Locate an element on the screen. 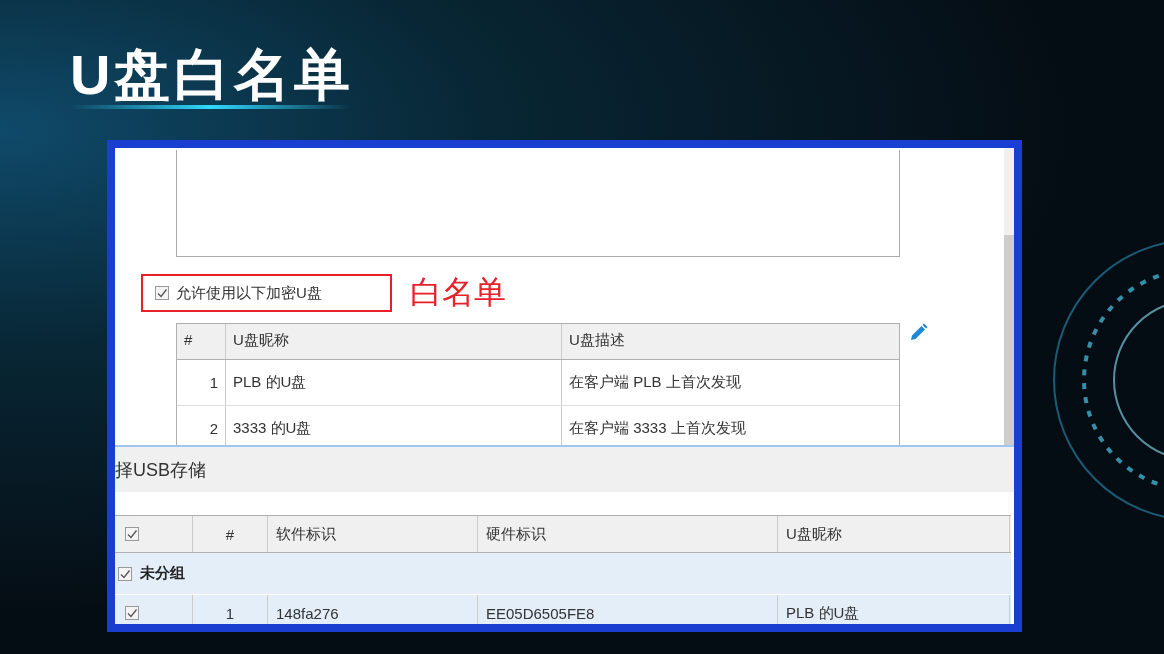 The height and width of the screenshot is (654, 1164). table-cell: EE05D6505FE8 is located at coordinates (628, 609).